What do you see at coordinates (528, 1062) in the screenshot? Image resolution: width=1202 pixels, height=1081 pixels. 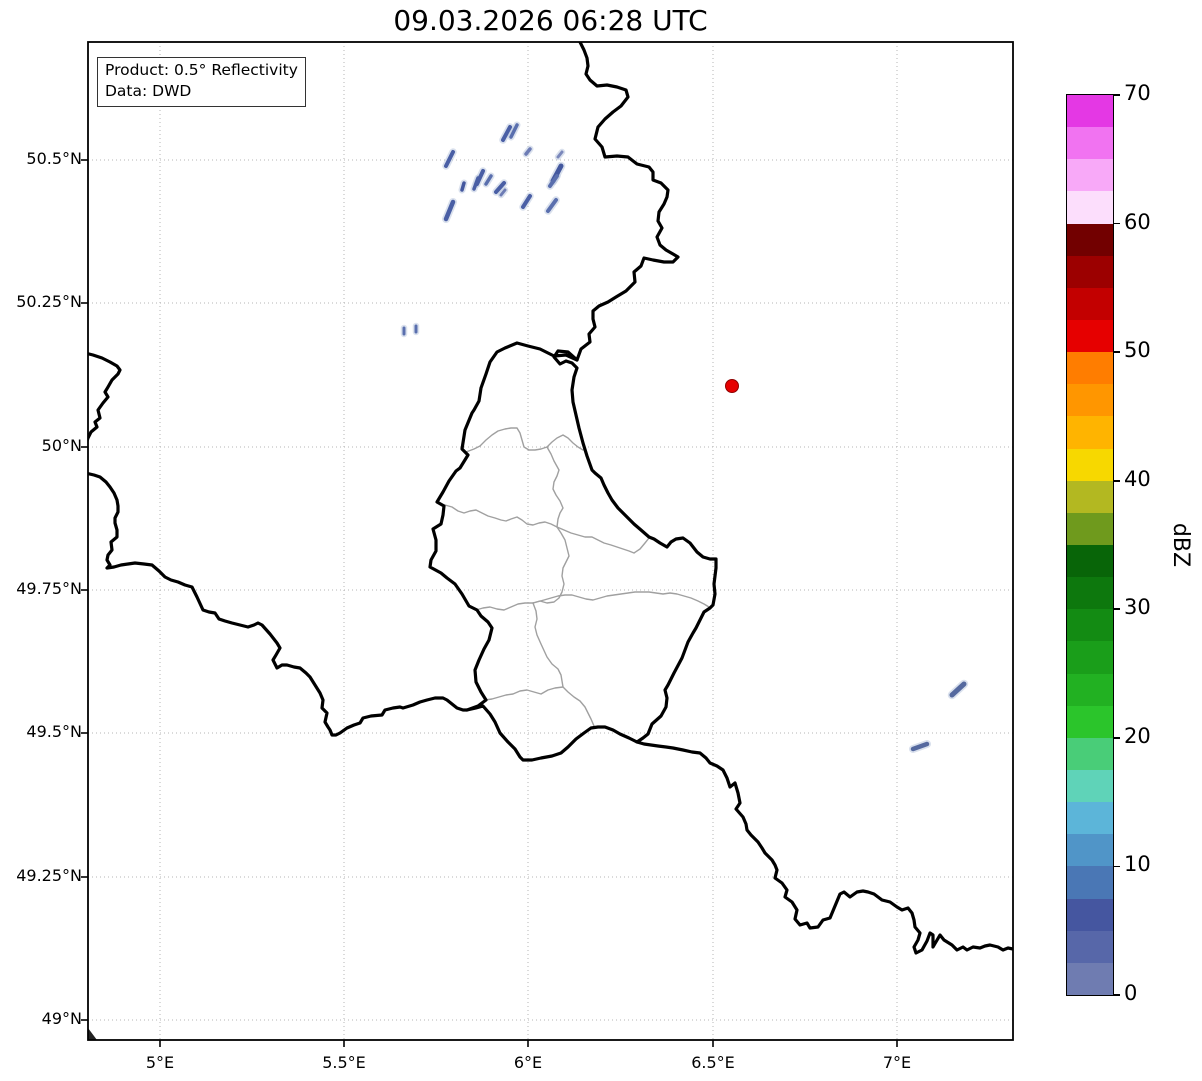 I see `x-tick-label: 6°E` at bounding box center [528, 1062].